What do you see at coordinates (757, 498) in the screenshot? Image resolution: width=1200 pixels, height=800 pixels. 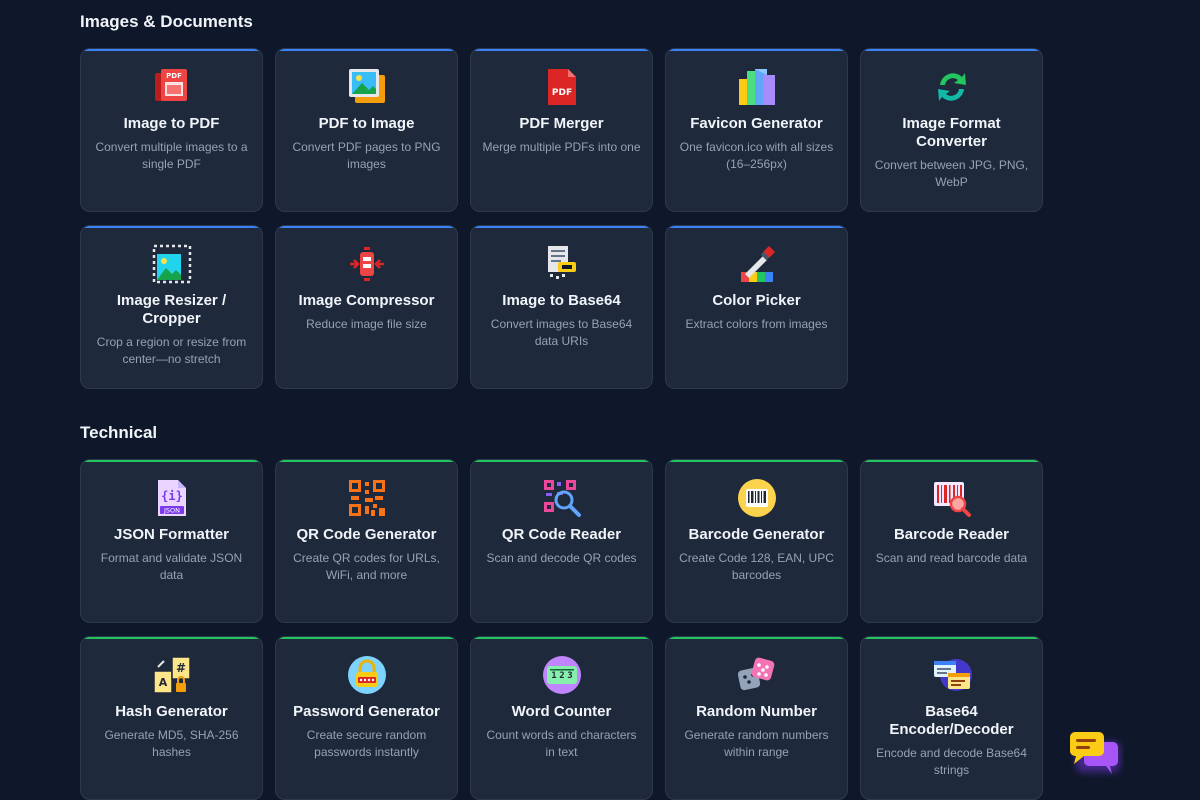 I see `barcode-icon` at bounding box center [757, 498].